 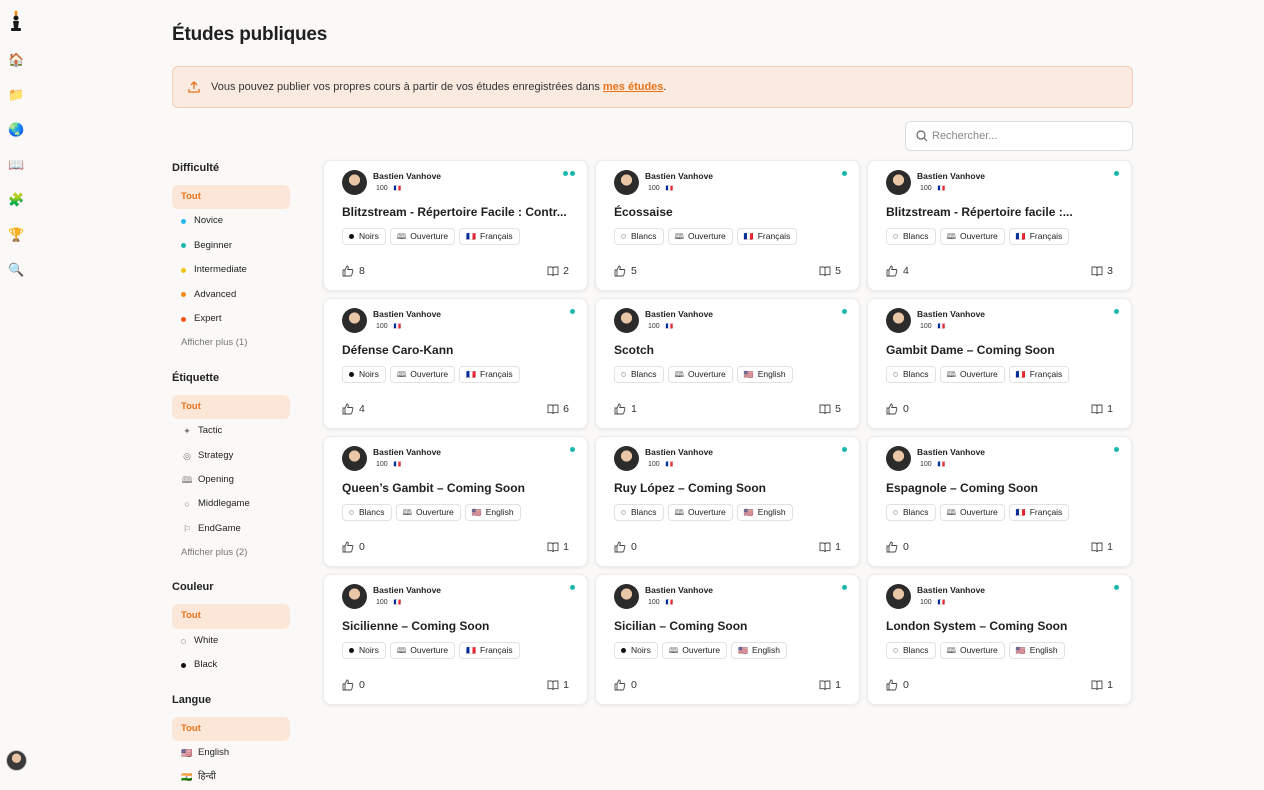 I want to click on filter-difficulty-title: Difficulté, so click(x=196, y=168).